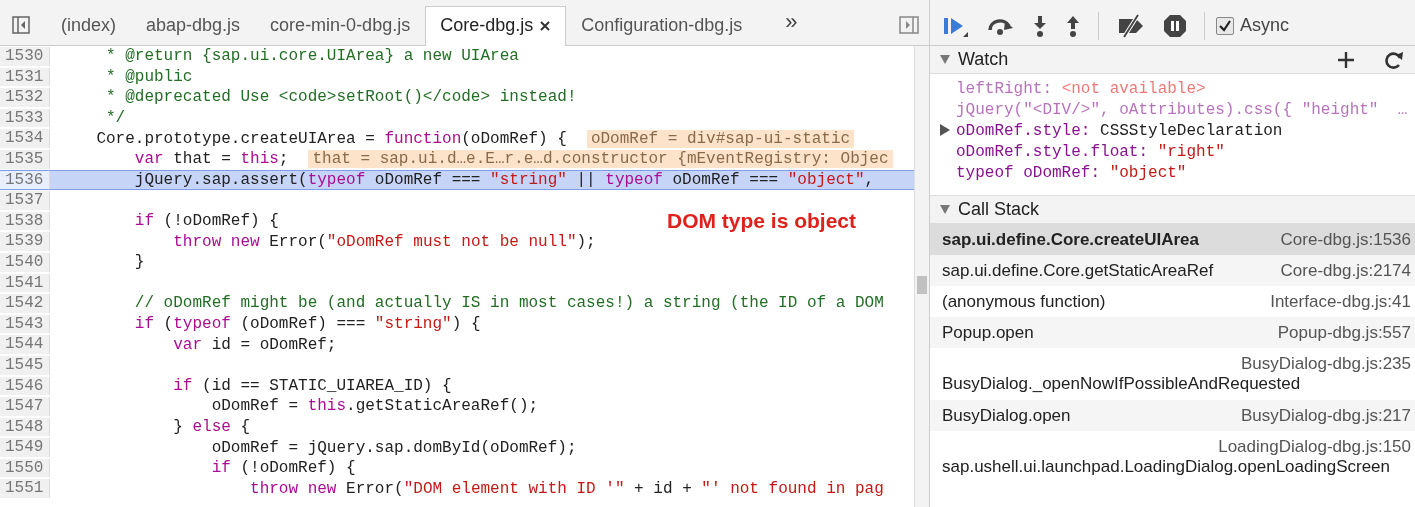 This screenshot has height=507, width=1415. I want to click on line-number: 1549, so click(25, 447).